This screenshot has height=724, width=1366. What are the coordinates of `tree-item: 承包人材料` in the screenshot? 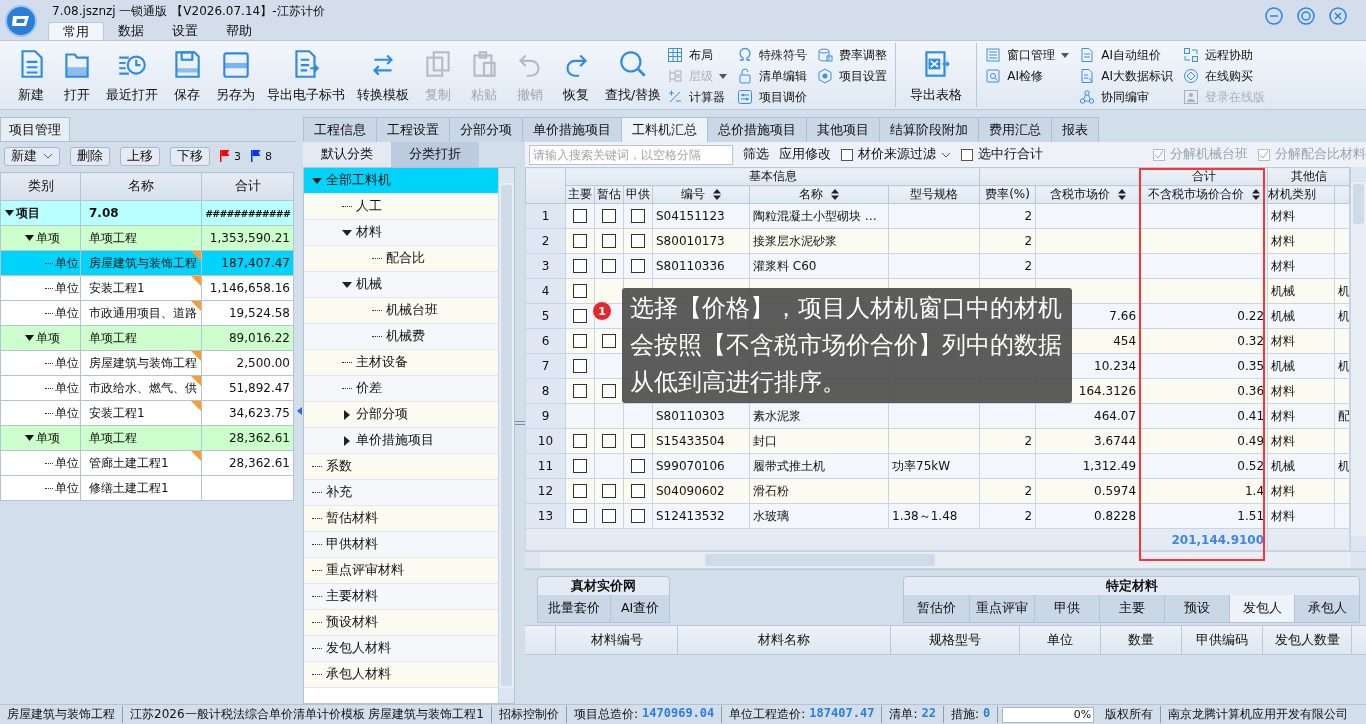 It's located at (401, 675).